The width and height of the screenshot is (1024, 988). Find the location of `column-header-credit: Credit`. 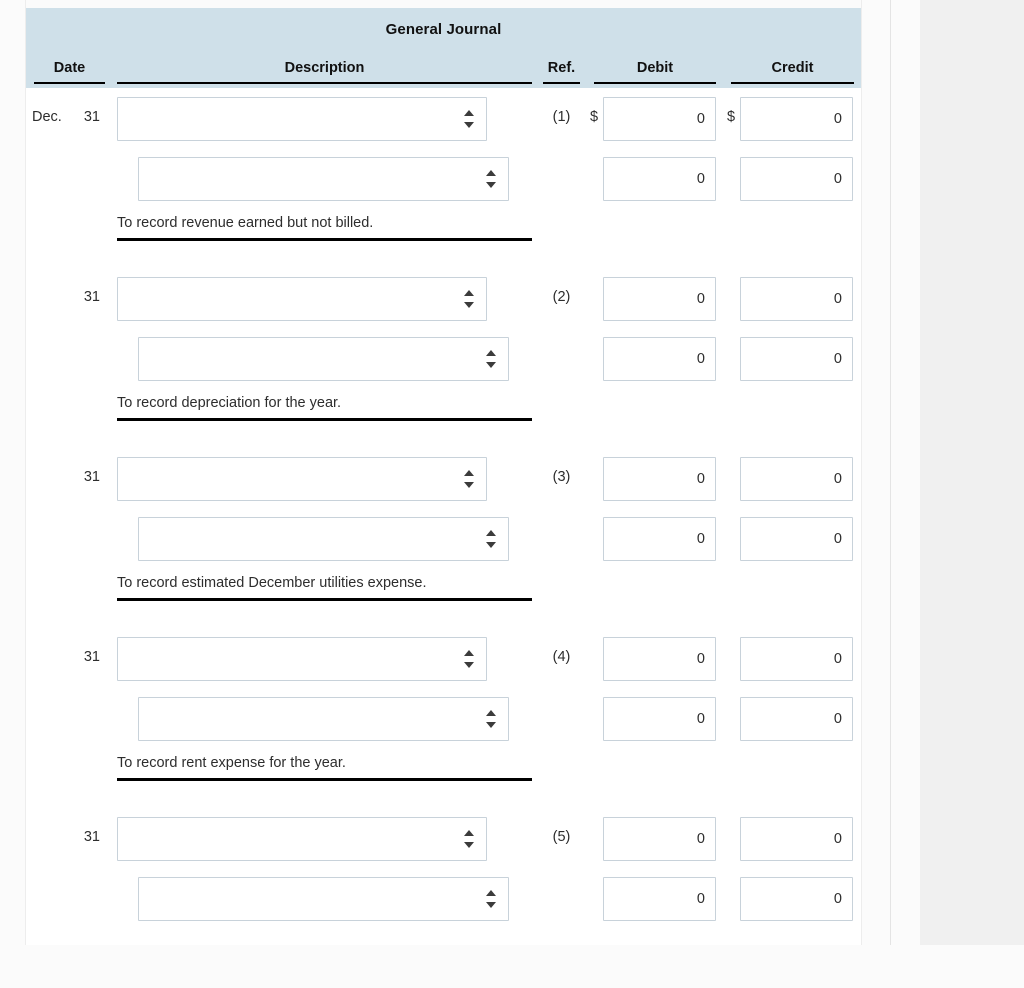

column-header-credit: Credit is located at coordinates (792, 68).